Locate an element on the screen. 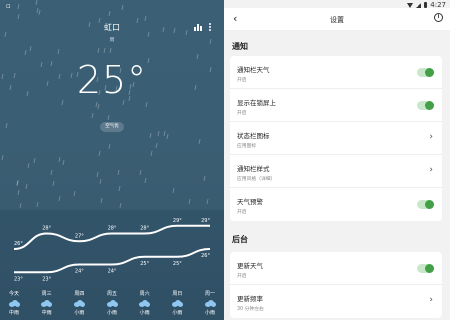  chart-icon is located at coordinates (198, 27).